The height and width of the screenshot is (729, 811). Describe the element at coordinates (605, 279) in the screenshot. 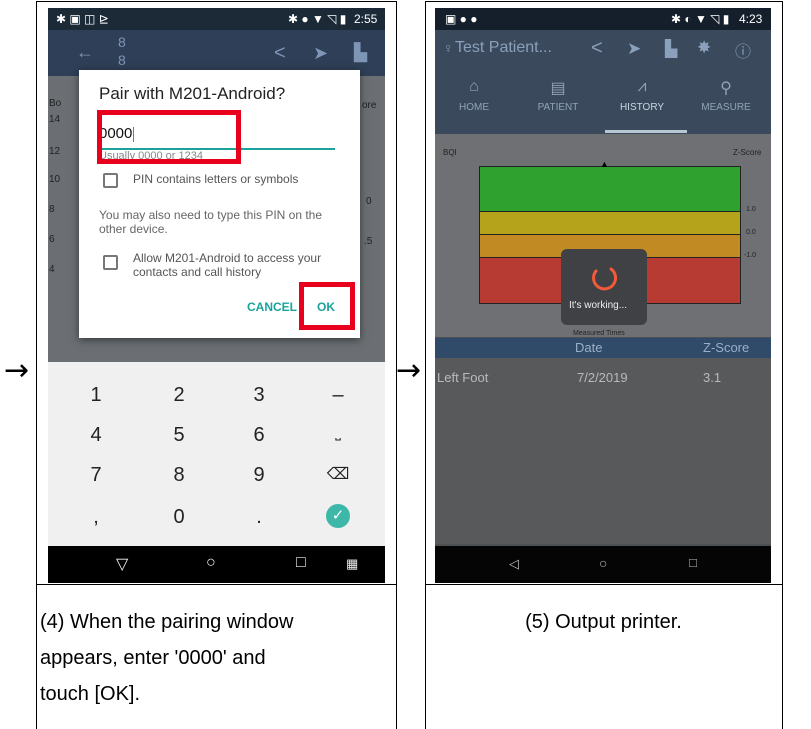

I see `spinner-icon` at that location.